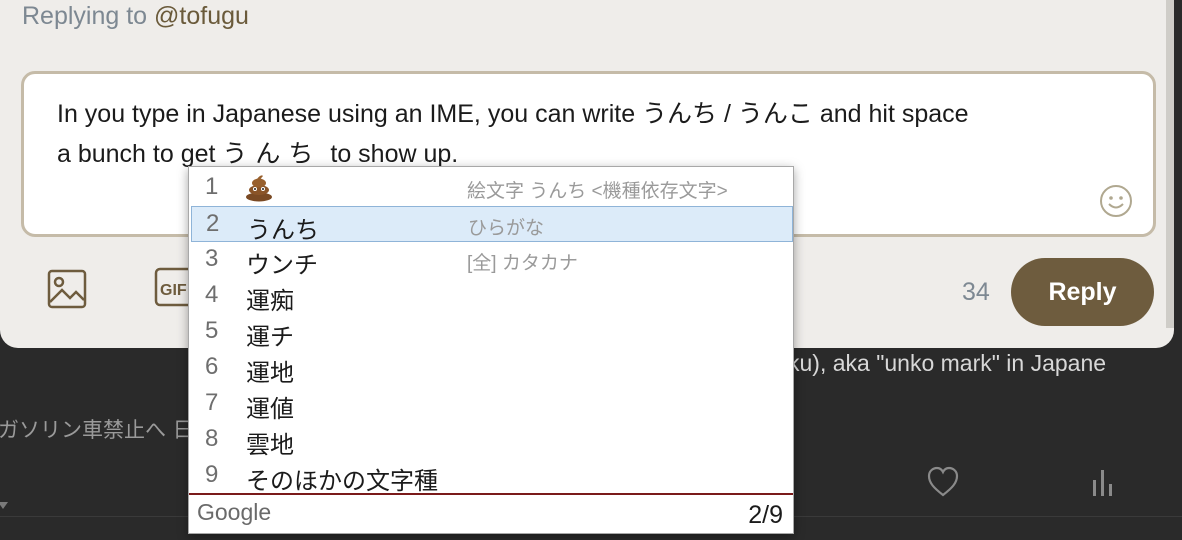 The height and width of the screenshot is (540, 1182). Describe the element at coordinates (394, 154) in the screenshot. I see `compose-line-2-after: to show up.` at that location.